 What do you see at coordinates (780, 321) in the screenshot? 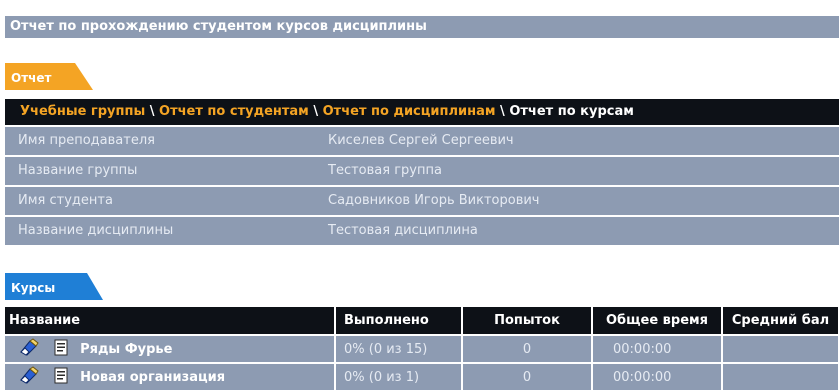
I see `col-header-avg: Средний бал` at bounding box center [780, 321].